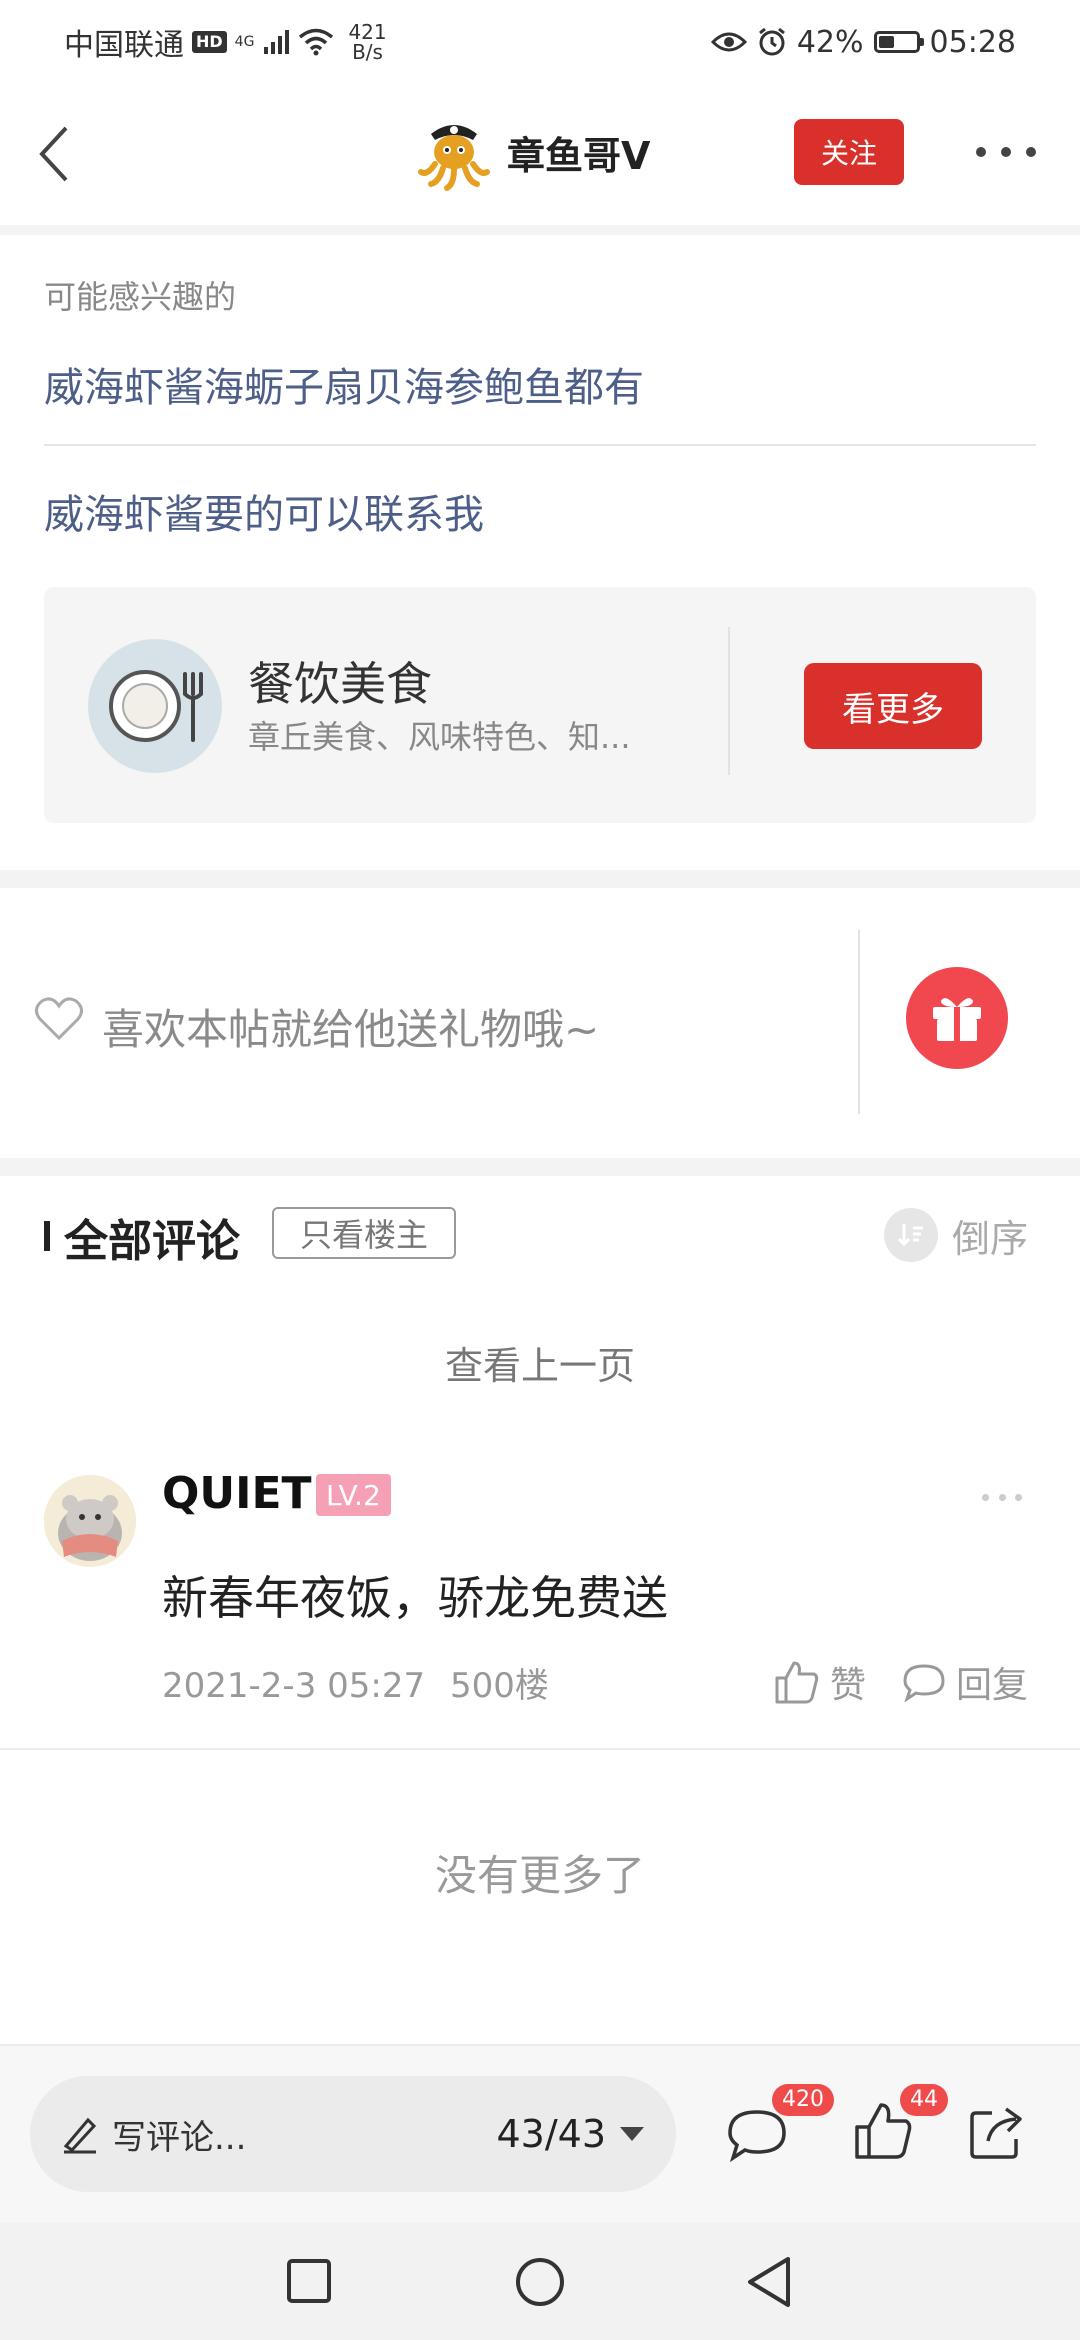  What do you see at coordinates (848, 1685) in the screenshot?
I see `like-label: 赞` at bounding box center [848, 1685].